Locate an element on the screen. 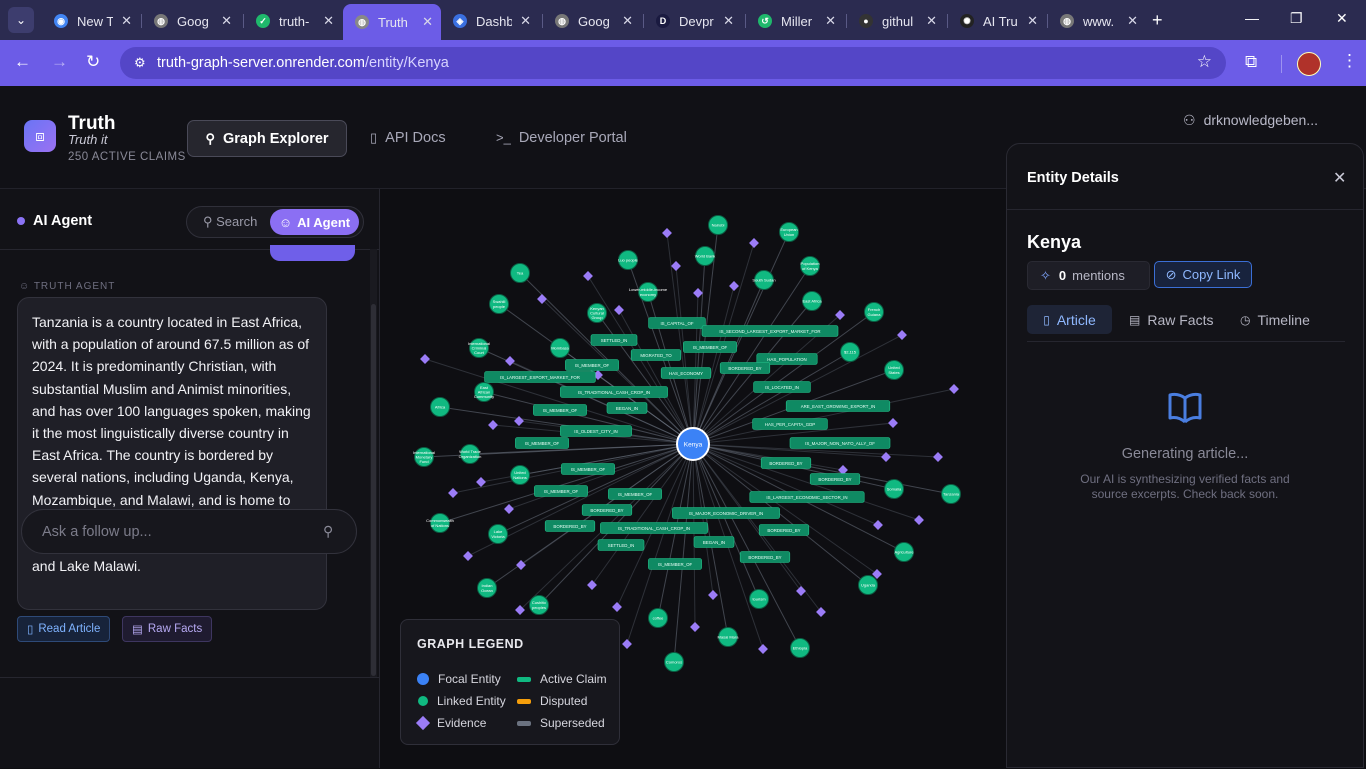 This screenshot has width=1366, height=769. browser-tab: ◈ Dashb ✕ is located at coordinates (490, 21).